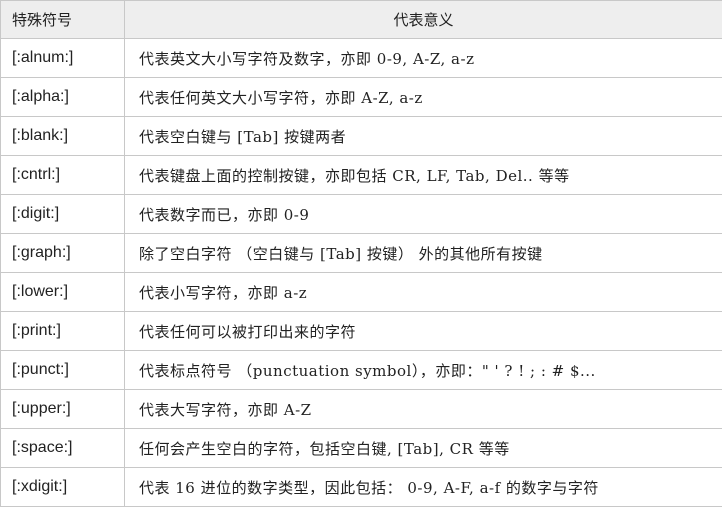 This screenshot has width=722, height=511. Describe the element at coordinates (62, 409) in the screenshot. I see `symbol-cell: [:upper:]` at that location.